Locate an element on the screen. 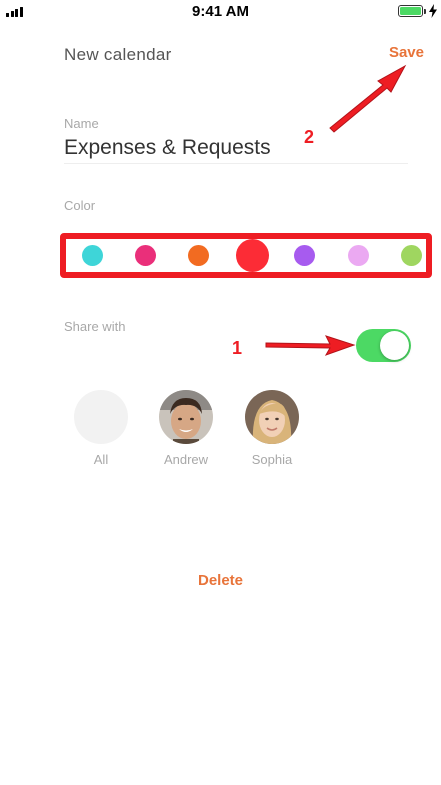  share-toggle is located at coordinates (383, 345).